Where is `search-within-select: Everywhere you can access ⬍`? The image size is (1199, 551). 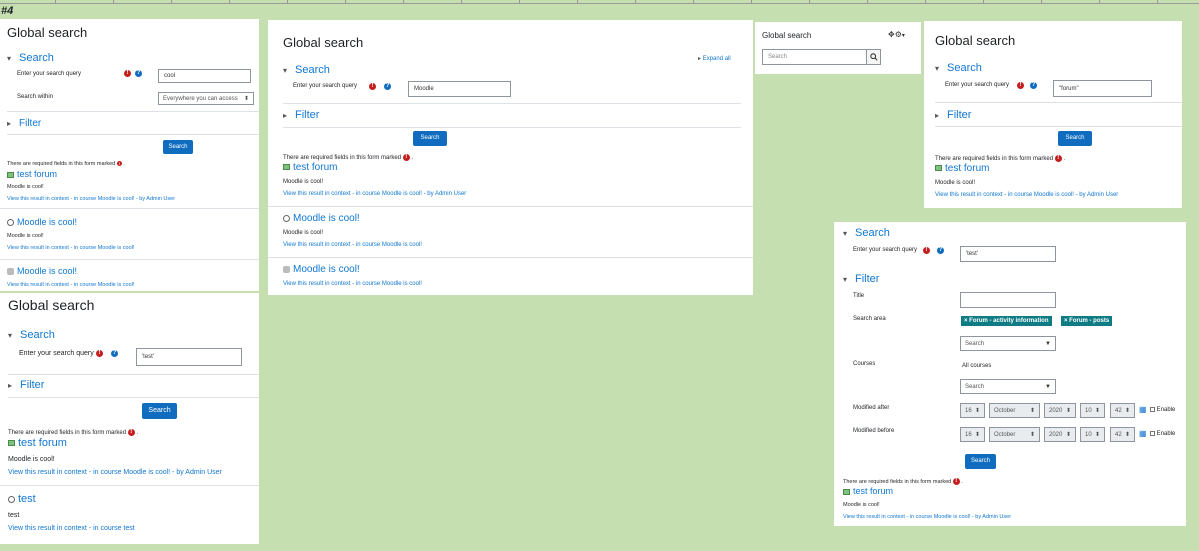
search-within-select: Everywhere you can access ⬍ is located at coordinates (206, 98).